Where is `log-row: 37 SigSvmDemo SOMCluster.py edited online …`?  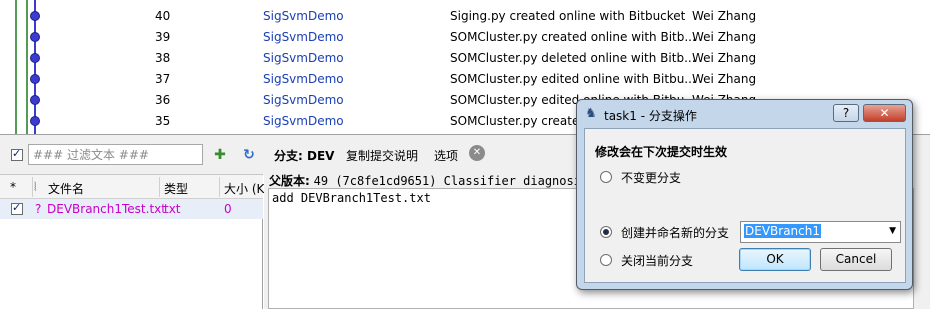 log-row: 37 SigSvmDemo SOMCluster.py edited online … is located at coordinates (465, 79).